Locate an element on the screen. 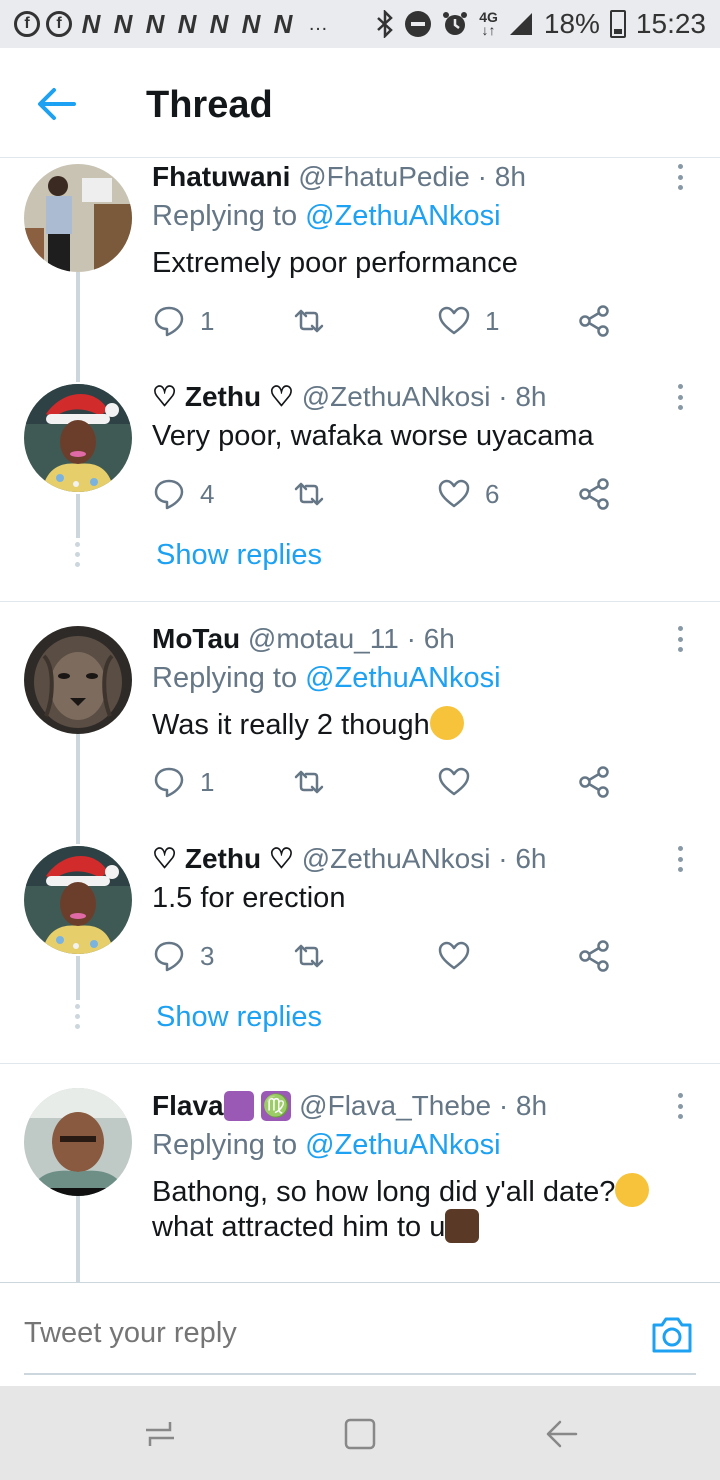  like-button: 6 is located at coordinates (468, 494).